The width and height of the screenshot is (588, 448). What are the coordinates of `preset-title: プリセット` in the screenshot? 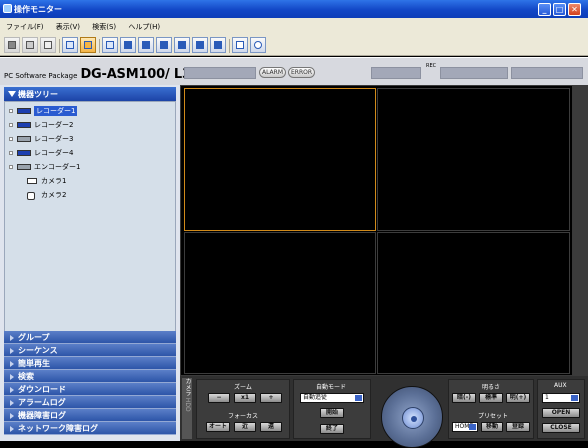 It's located at (493, 416).